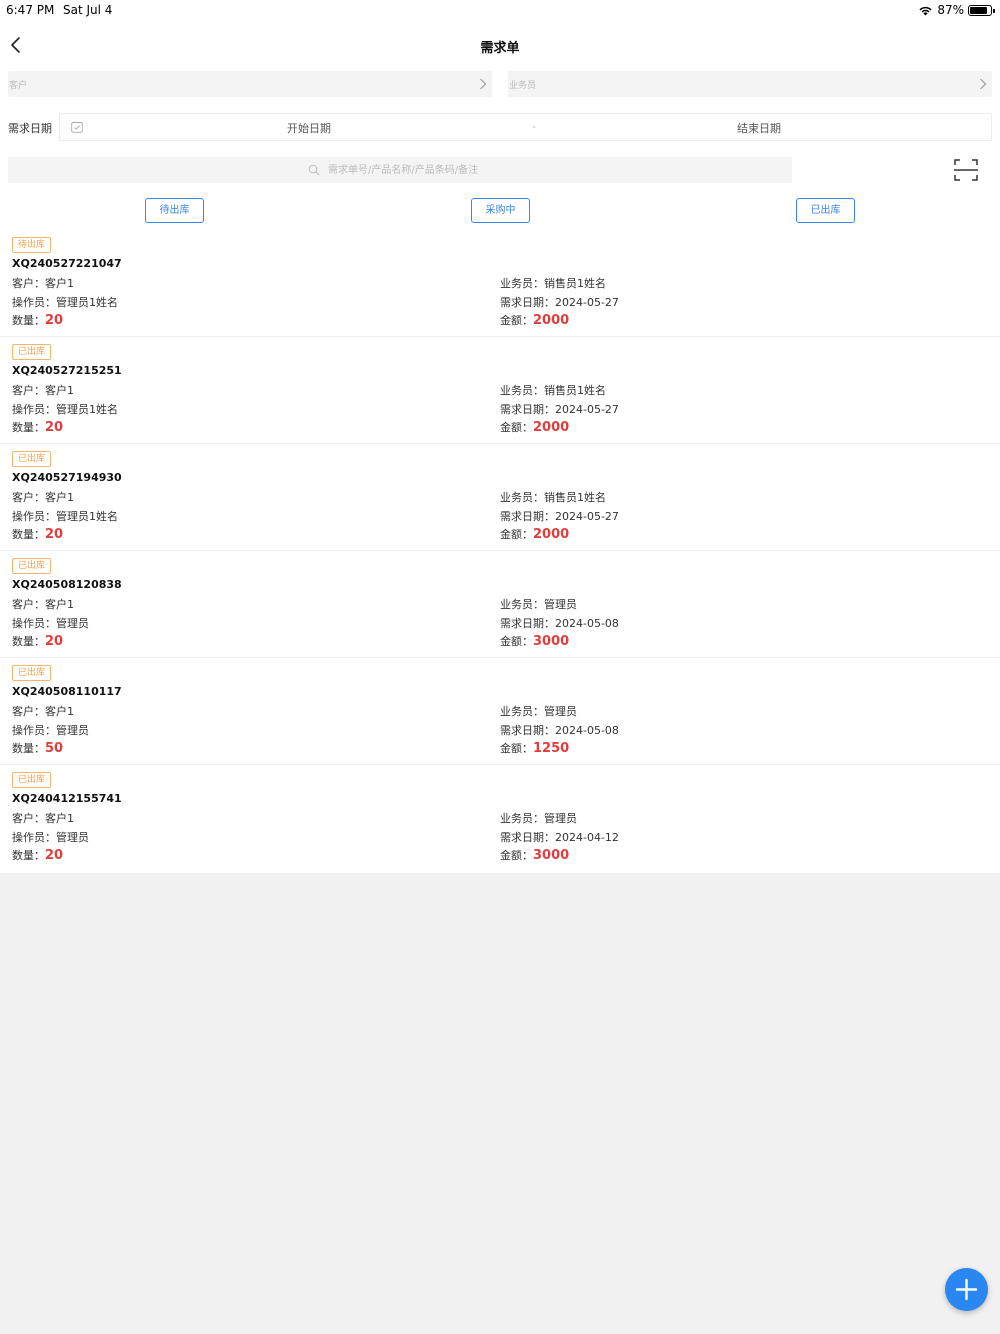 This screenshot has height=1334, width=1000. What do you see at coordinates (825, 210) in the screenshot?
I see `filter-shipped-button: 已出库` at bounding box center [825, 210].